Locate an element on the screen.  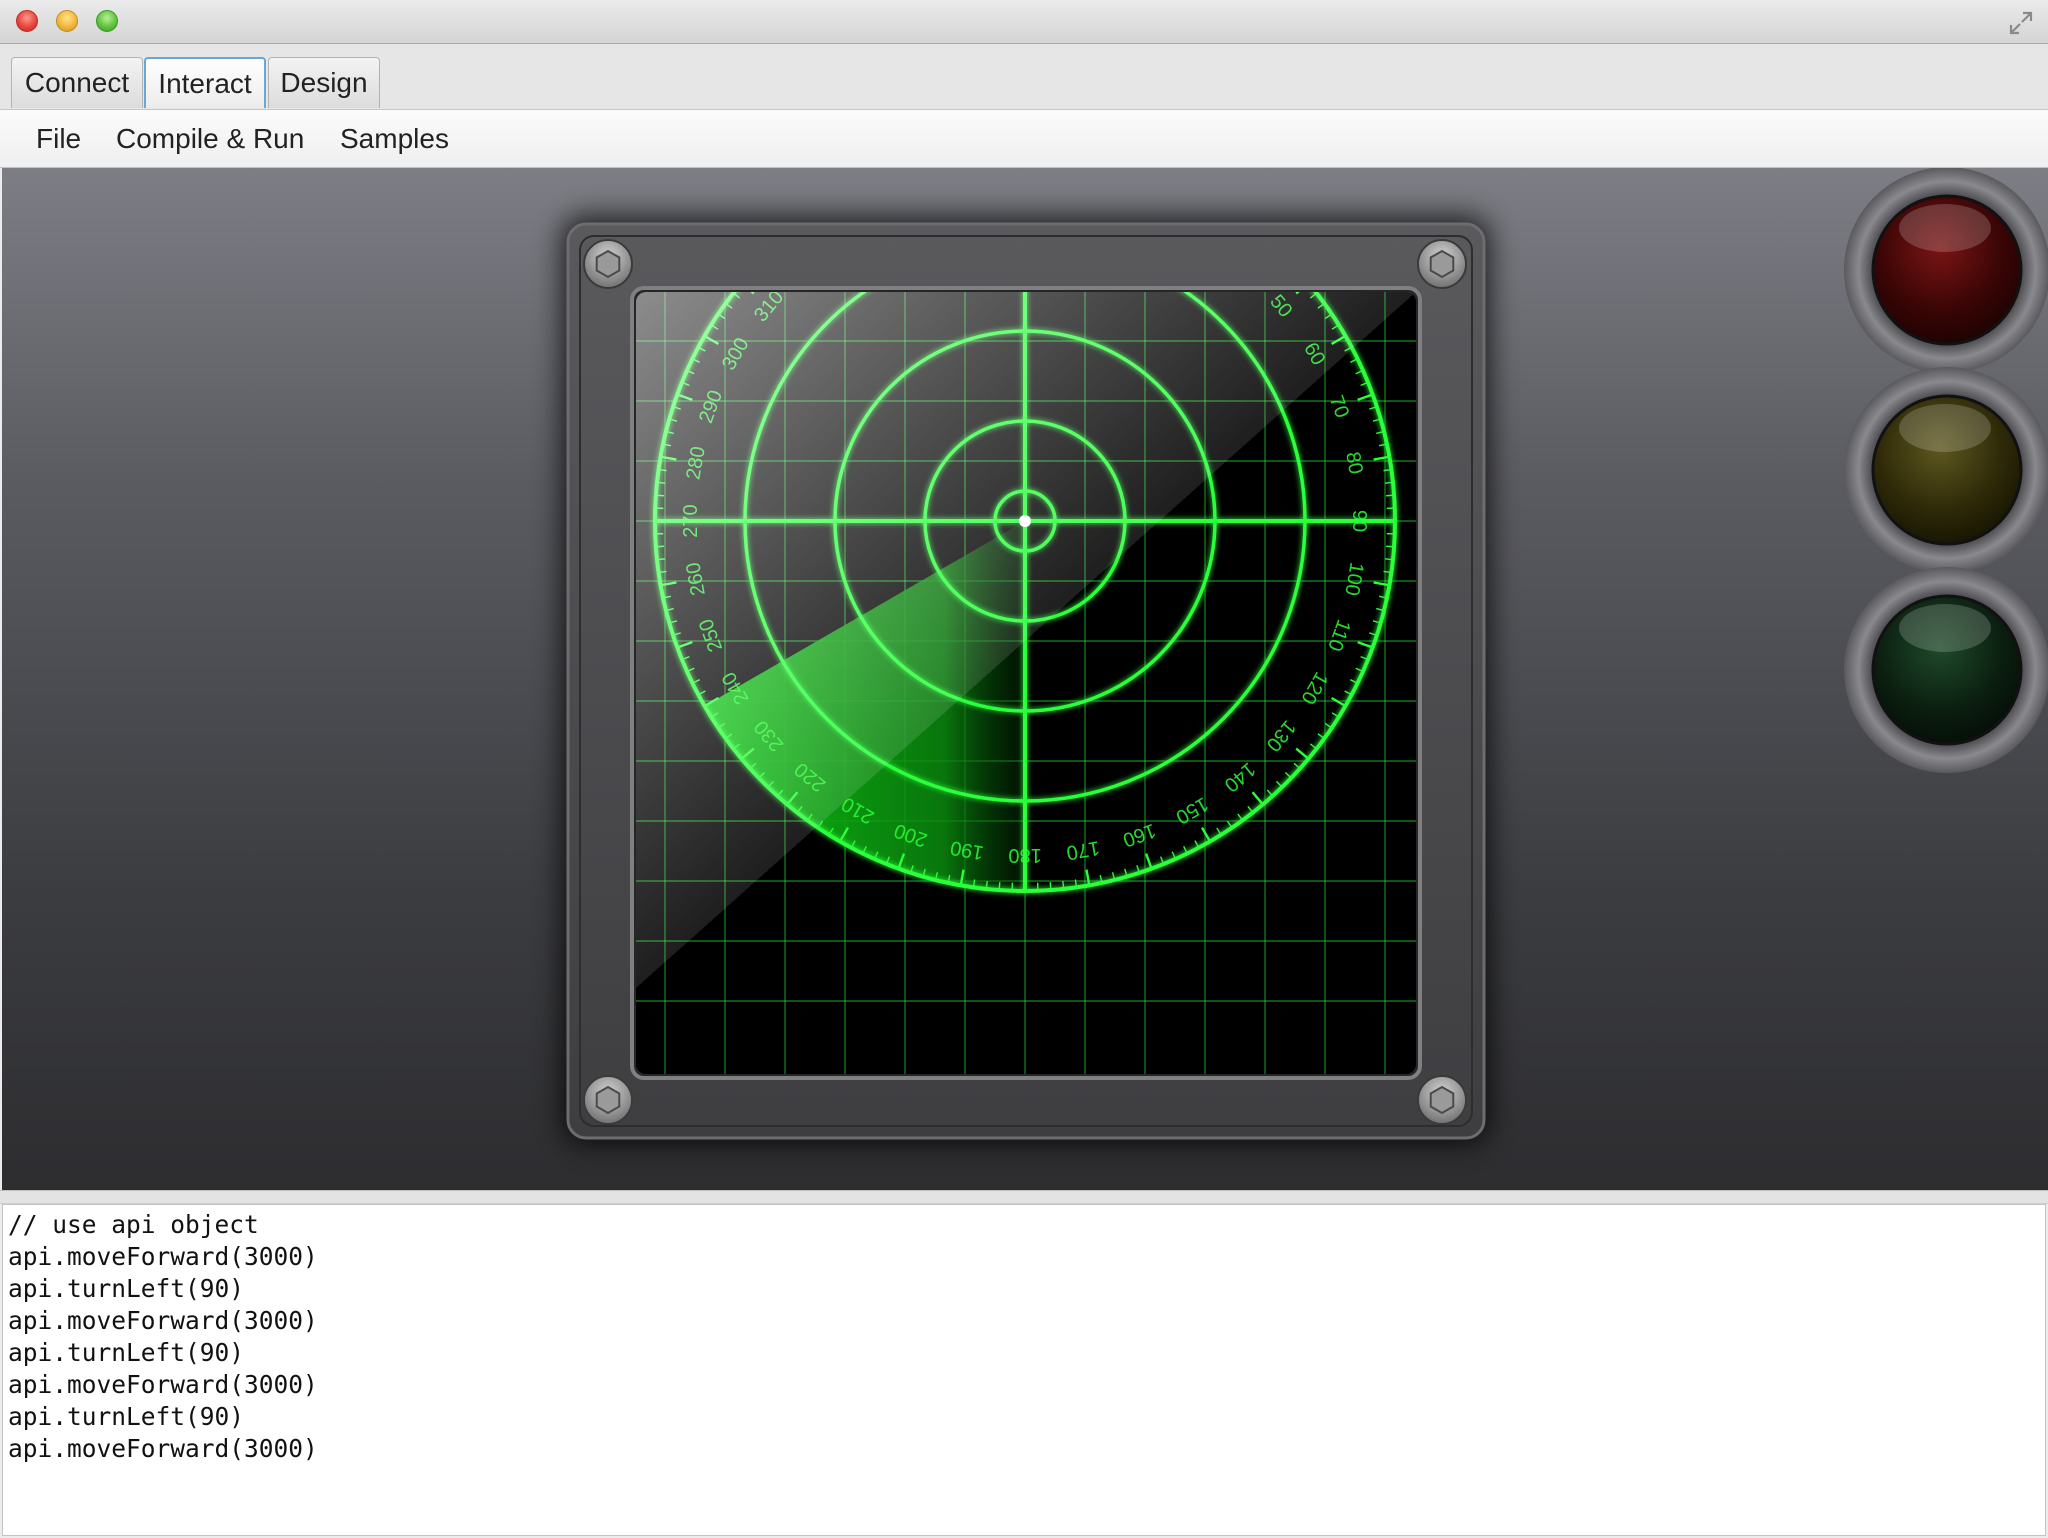
red-light is located at coordinates (1946, 270).